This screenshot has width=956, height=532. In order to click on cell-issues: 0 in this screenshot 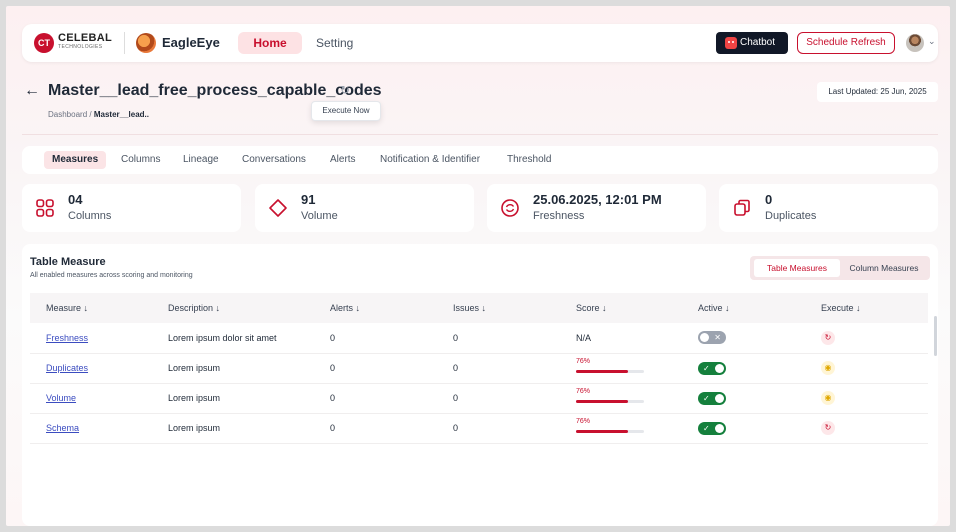, I will do `click(498, 398)`.